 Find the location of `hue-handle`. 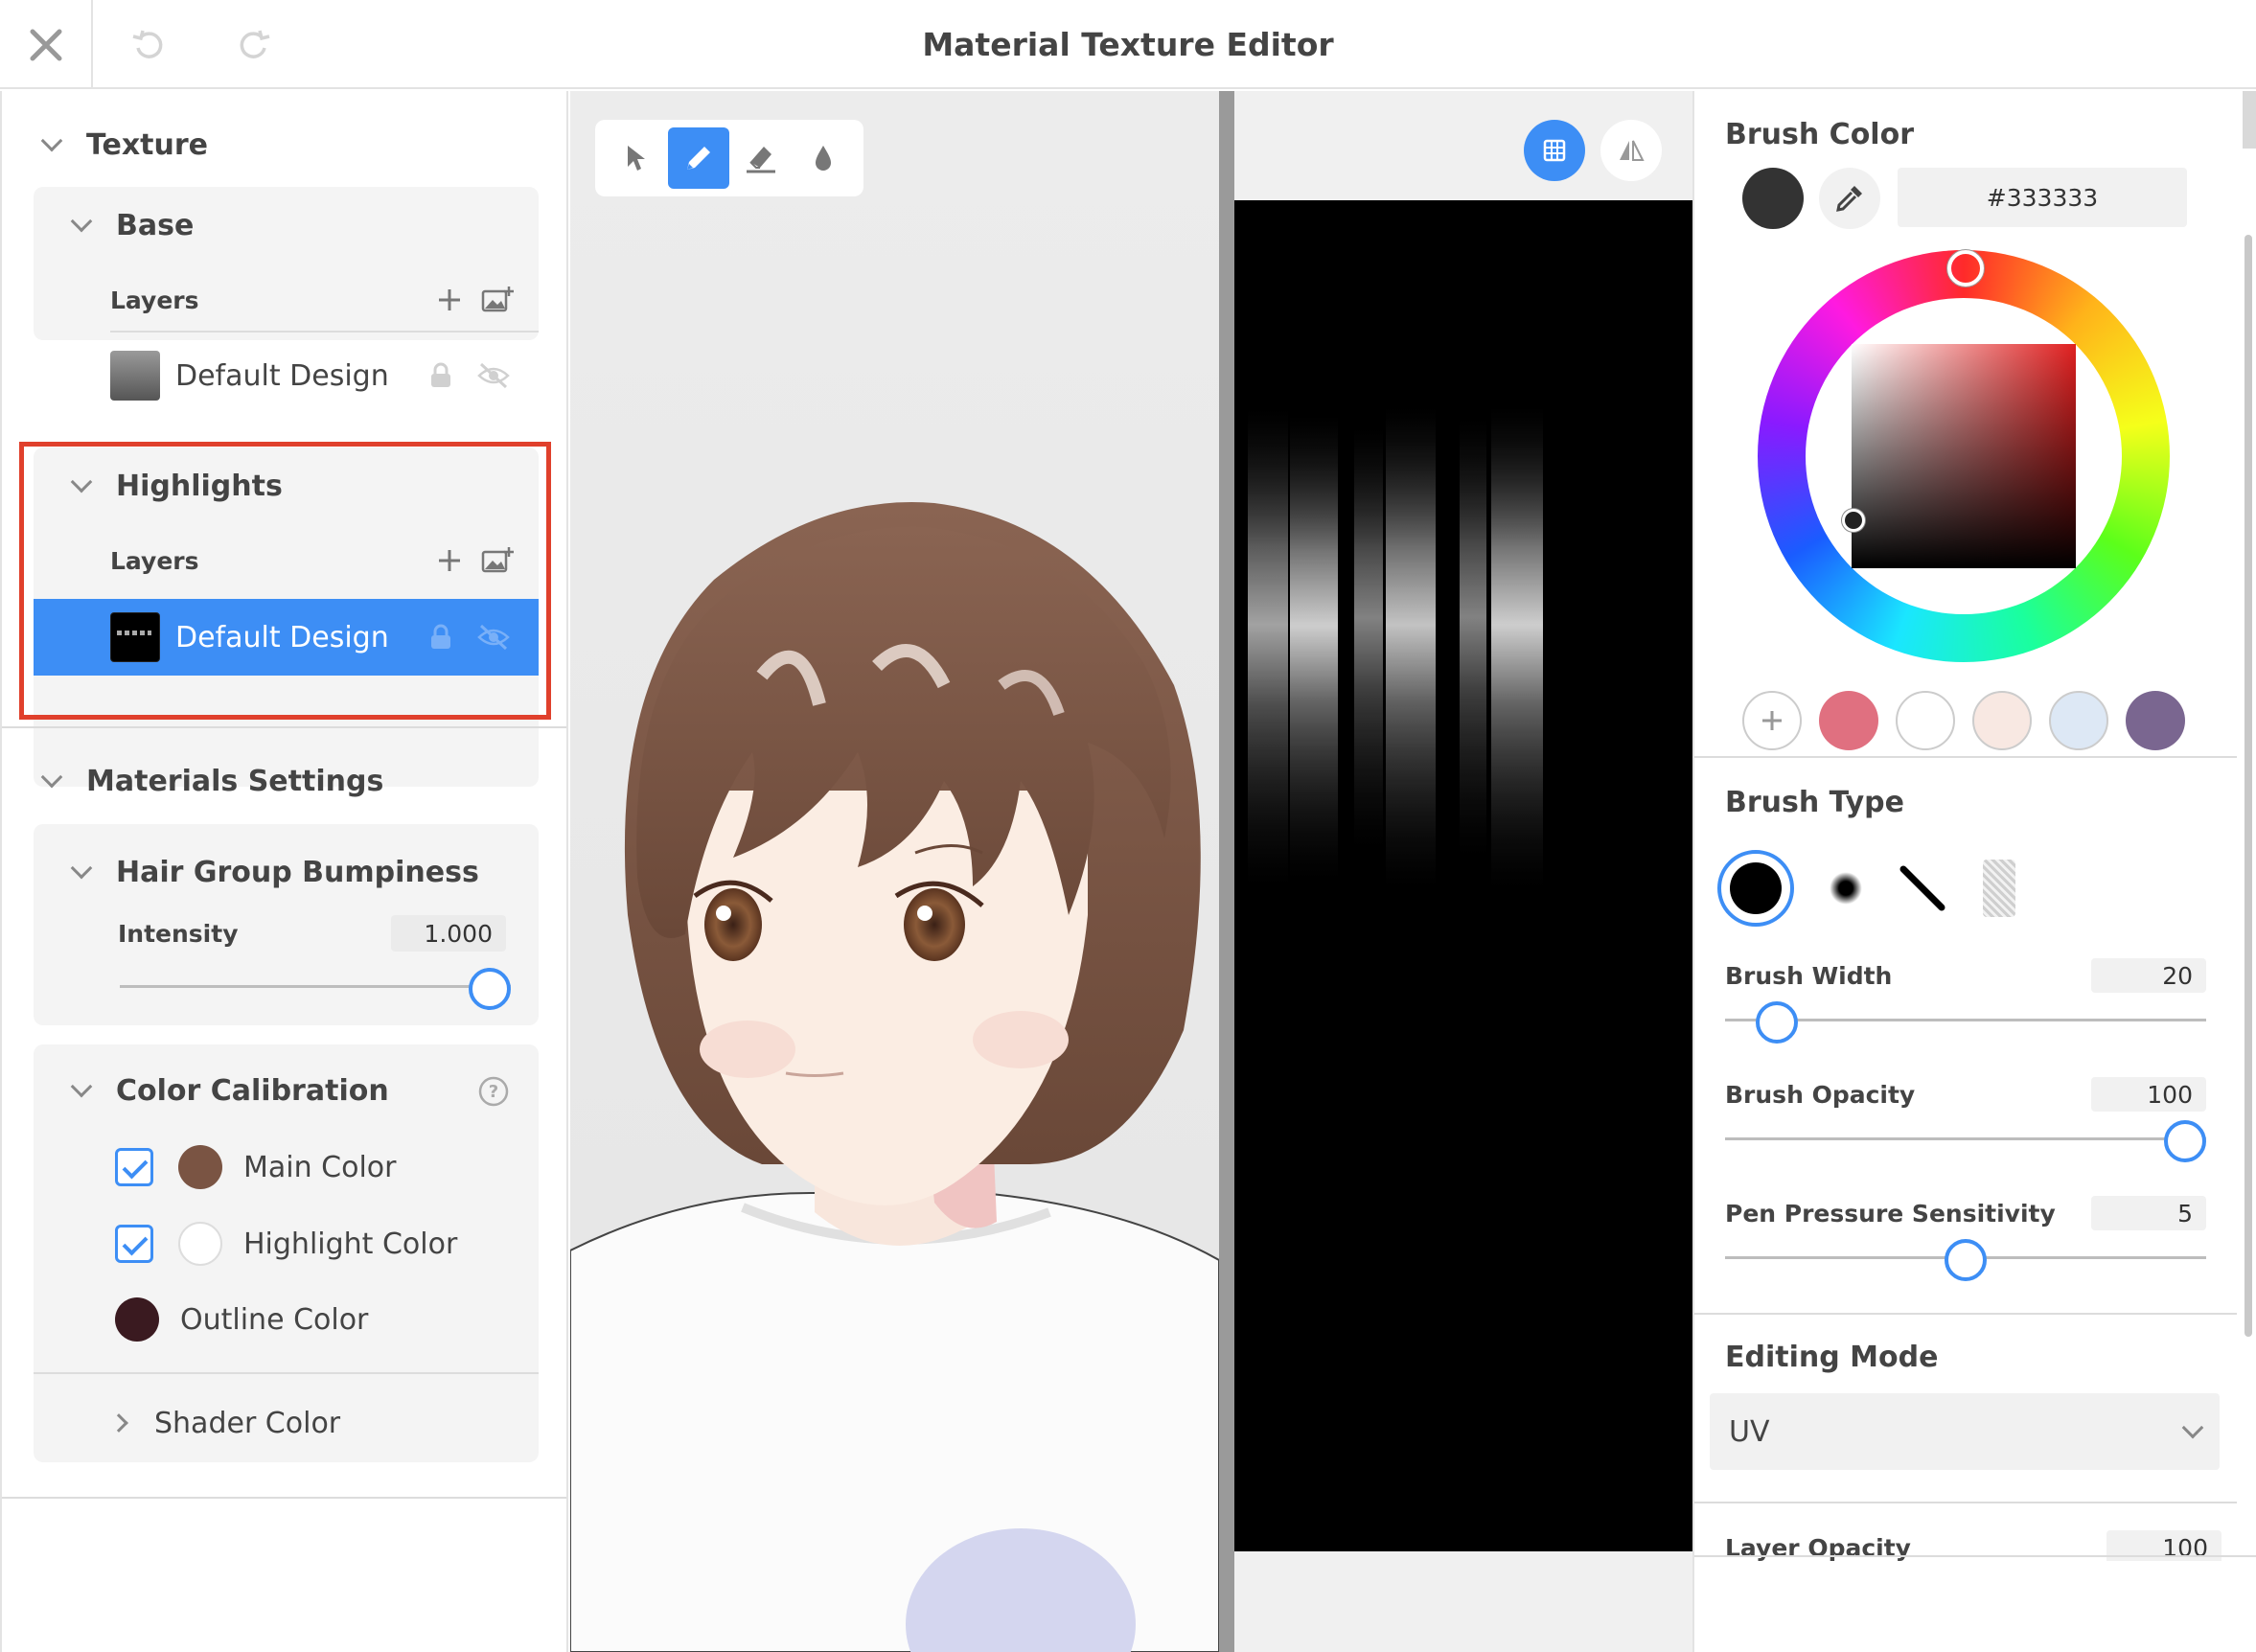

hue-handle is located at coordinates (1965, 268).